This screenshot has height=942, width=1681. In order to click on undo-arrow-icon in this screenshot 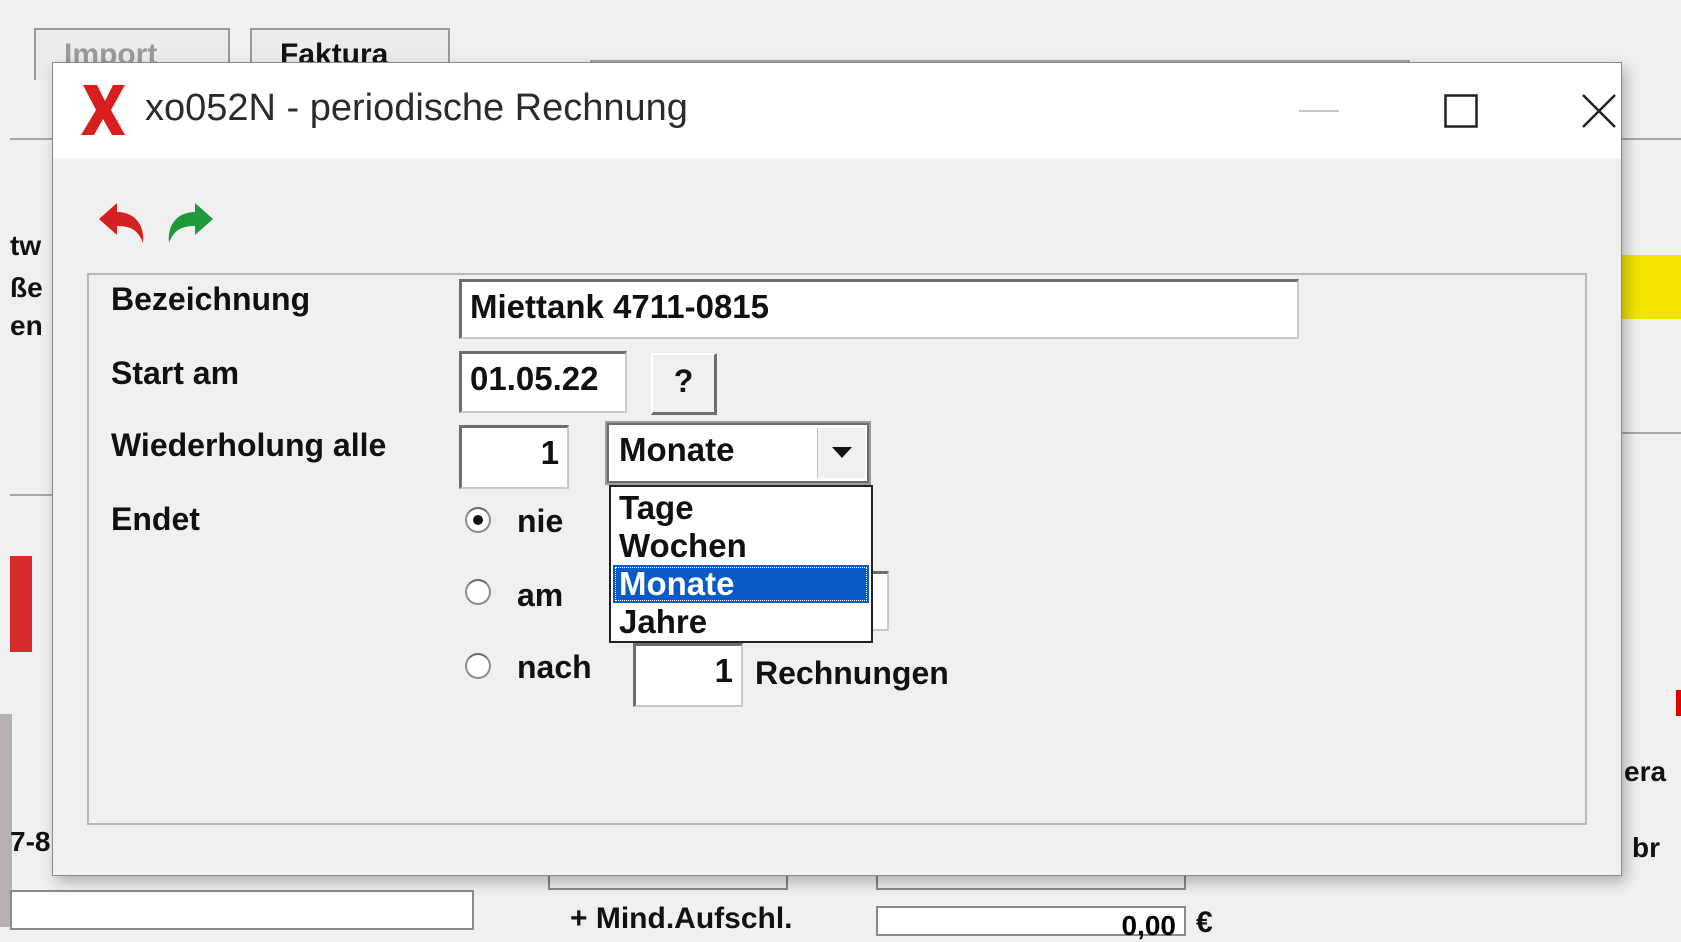, I will do `click(121, 223)`.